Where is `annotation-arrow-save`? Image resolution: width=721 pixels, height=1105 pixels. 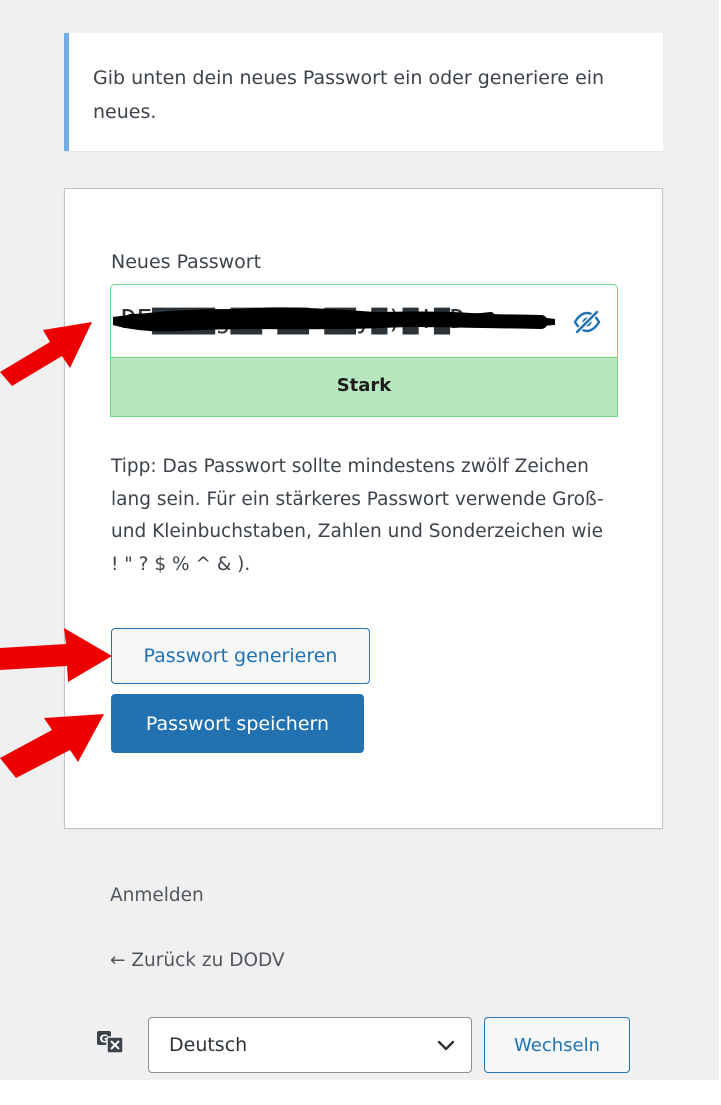 annotation-arrow-save is located at coordinates (52, 746).